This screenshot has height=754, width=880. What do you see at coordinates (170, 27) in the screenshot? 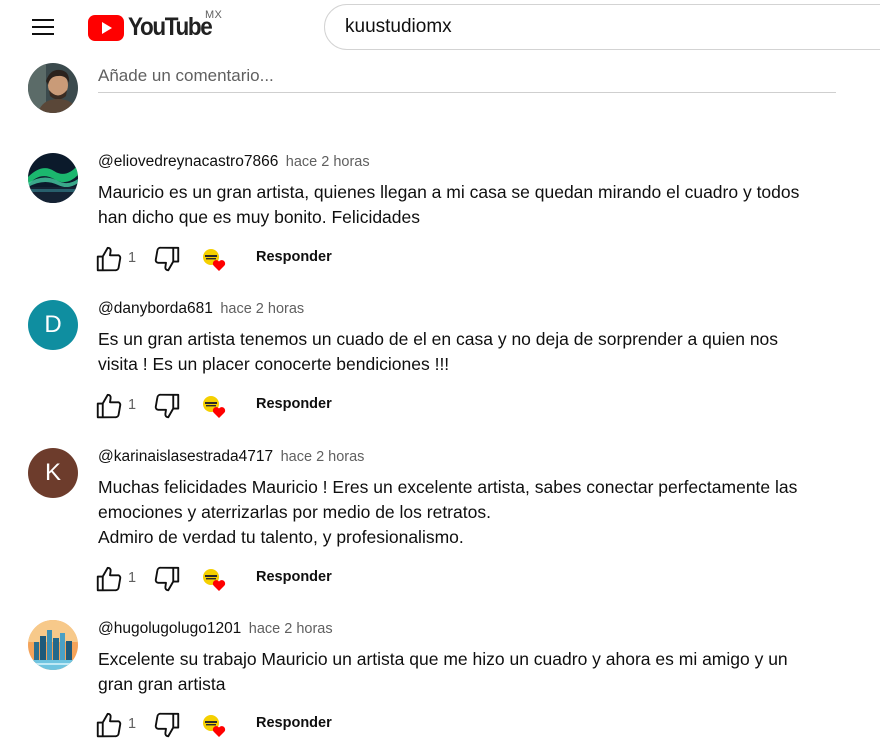
I see `logo-wordmark: YouTube` at bounding box center [170, 27].